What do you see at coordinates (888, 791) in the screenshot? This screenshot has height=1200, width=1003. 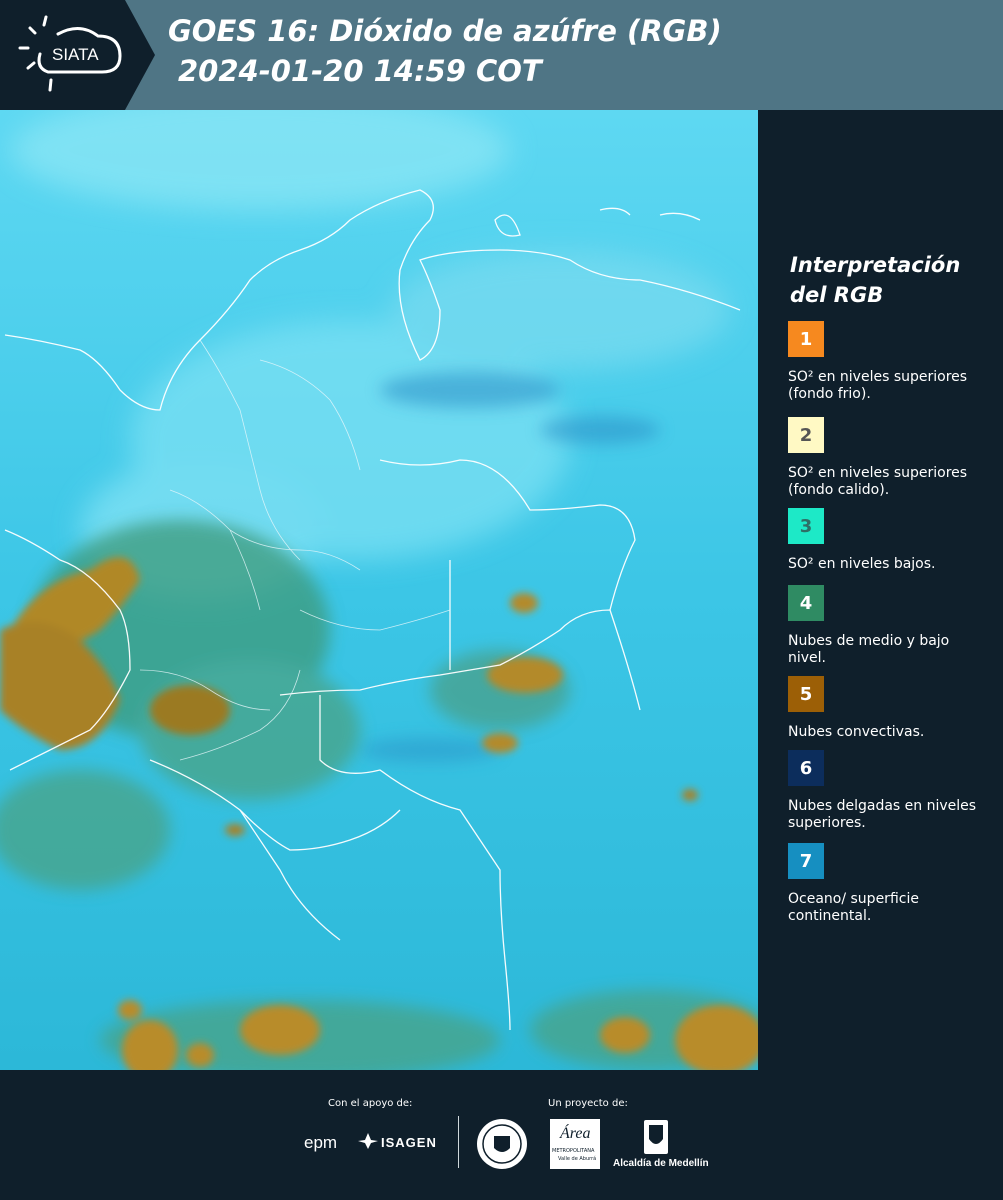 I see `legend-item-6: 6 Nubes delgadas en niveles superiores.` at bounding box center [888, 791].